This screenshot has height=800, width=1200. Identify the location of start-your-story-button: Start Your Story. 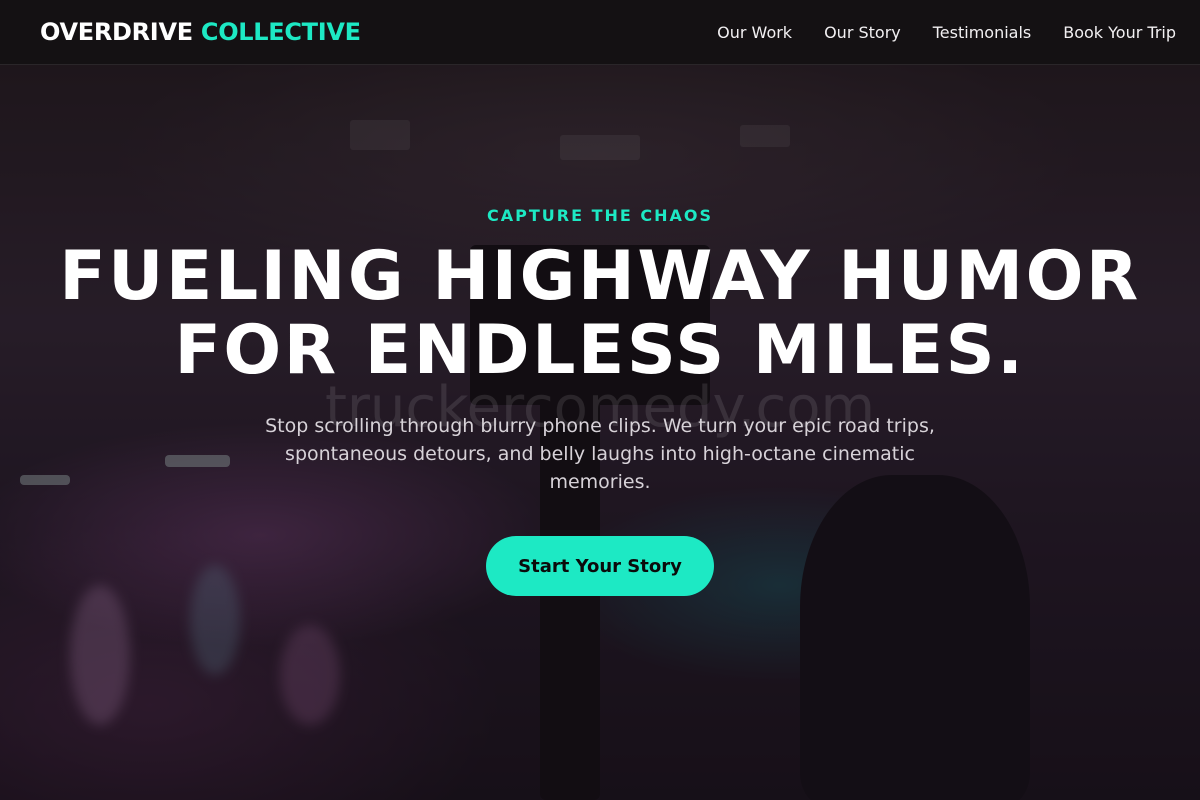
(600, 566).